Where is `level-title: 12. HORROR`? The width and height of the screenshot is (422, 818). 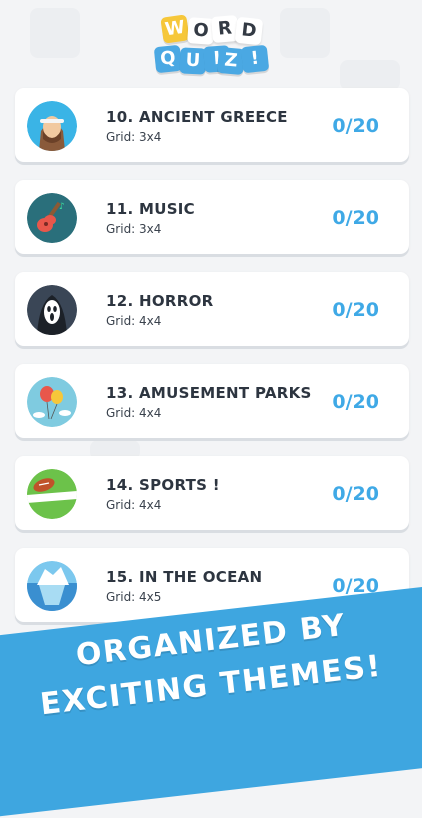
level-title: 12. HORROR is located at coordinates (160, 301).